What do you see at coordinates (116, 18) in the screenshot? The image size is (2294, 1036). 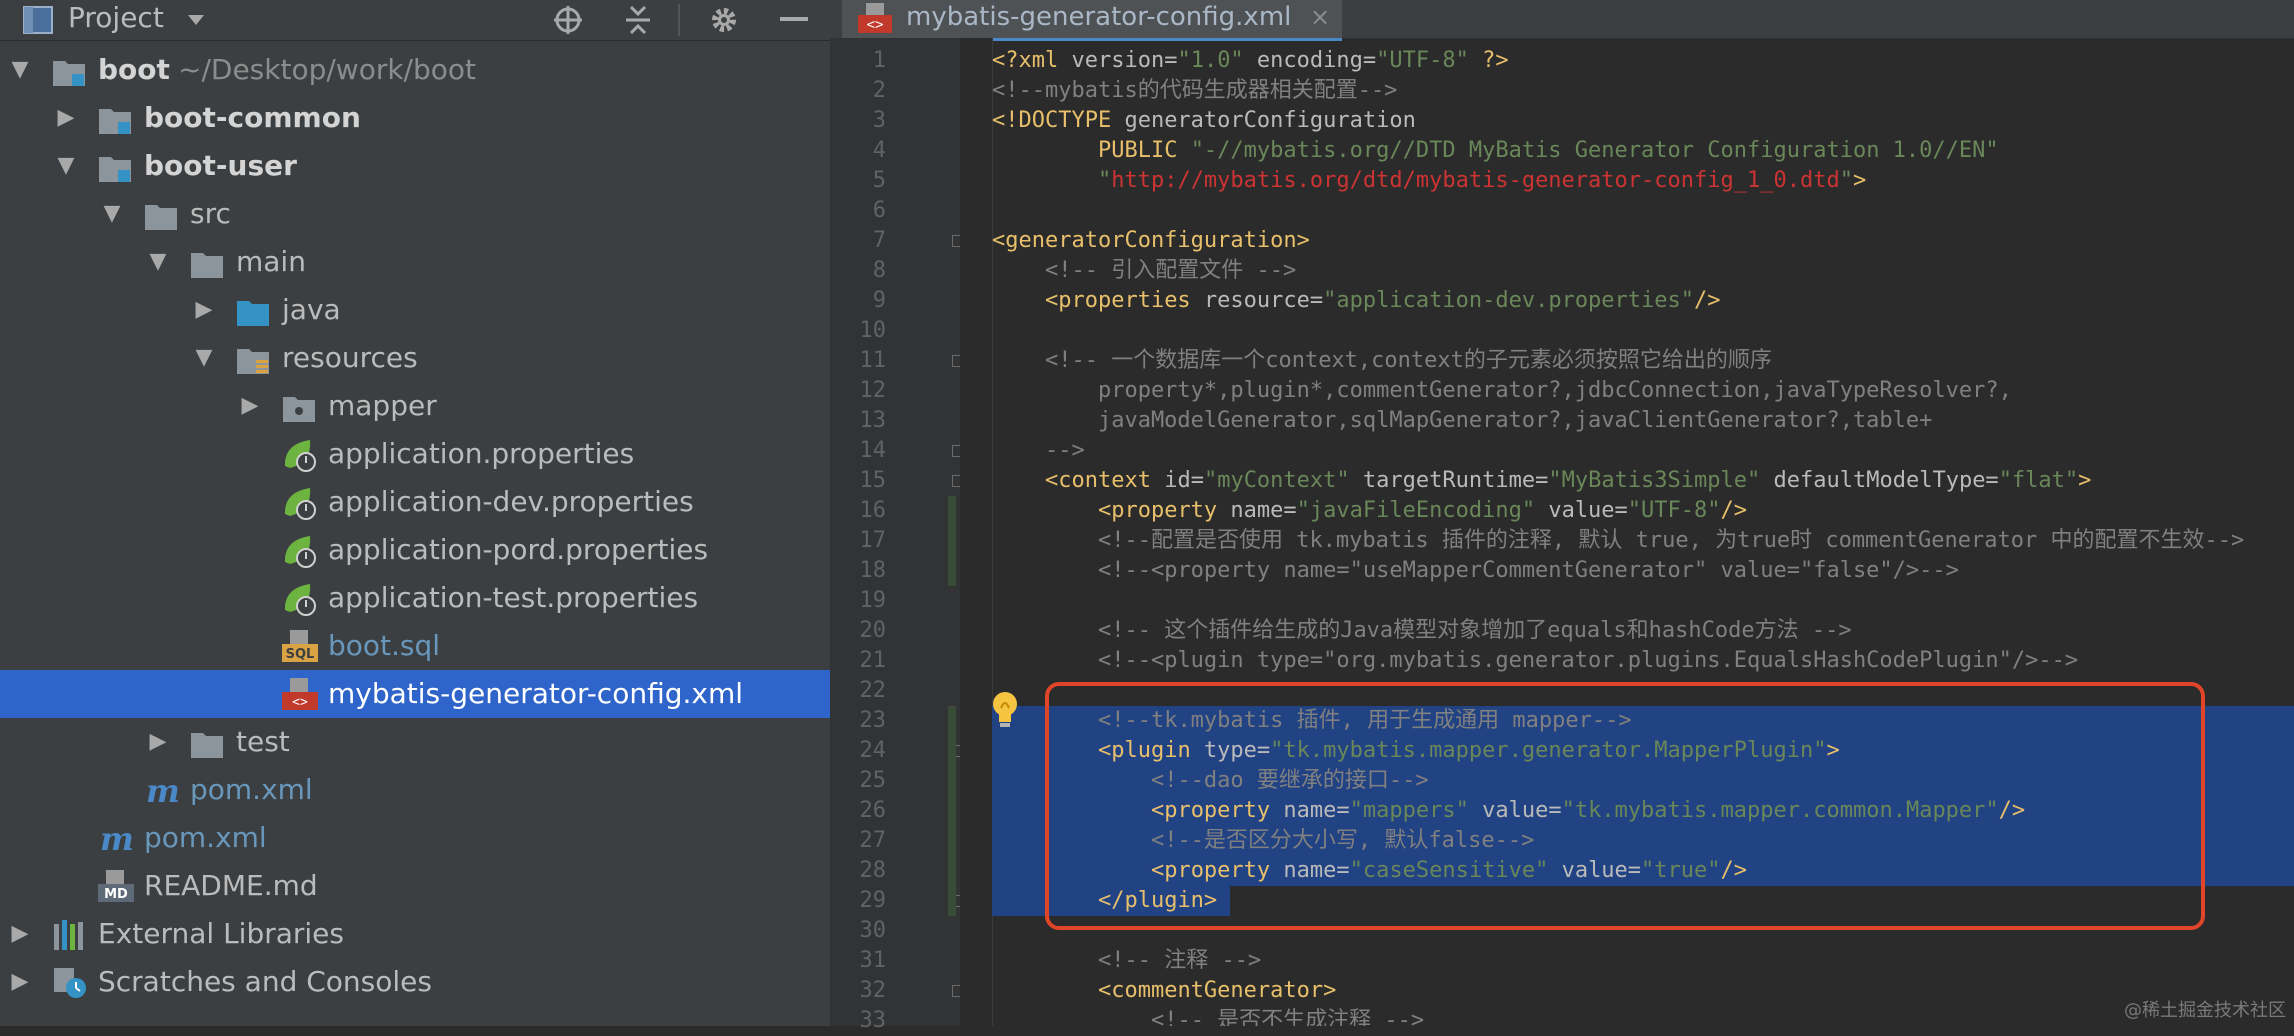 I see `project-panel-title: Project` at bounding box center [116, 18].